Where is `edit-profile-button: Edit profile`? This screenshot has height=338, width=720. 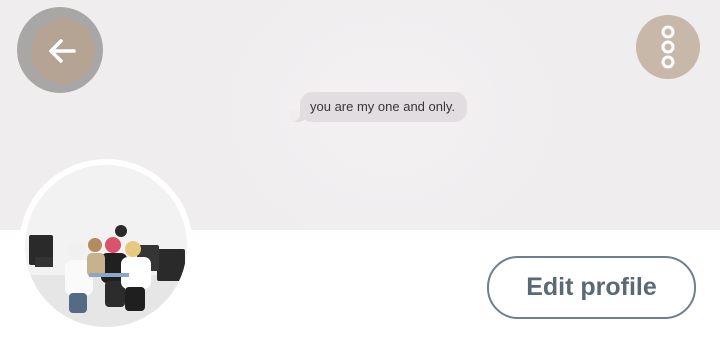 edit-profile-button: Edit profile is located at coordinates (591, 287).